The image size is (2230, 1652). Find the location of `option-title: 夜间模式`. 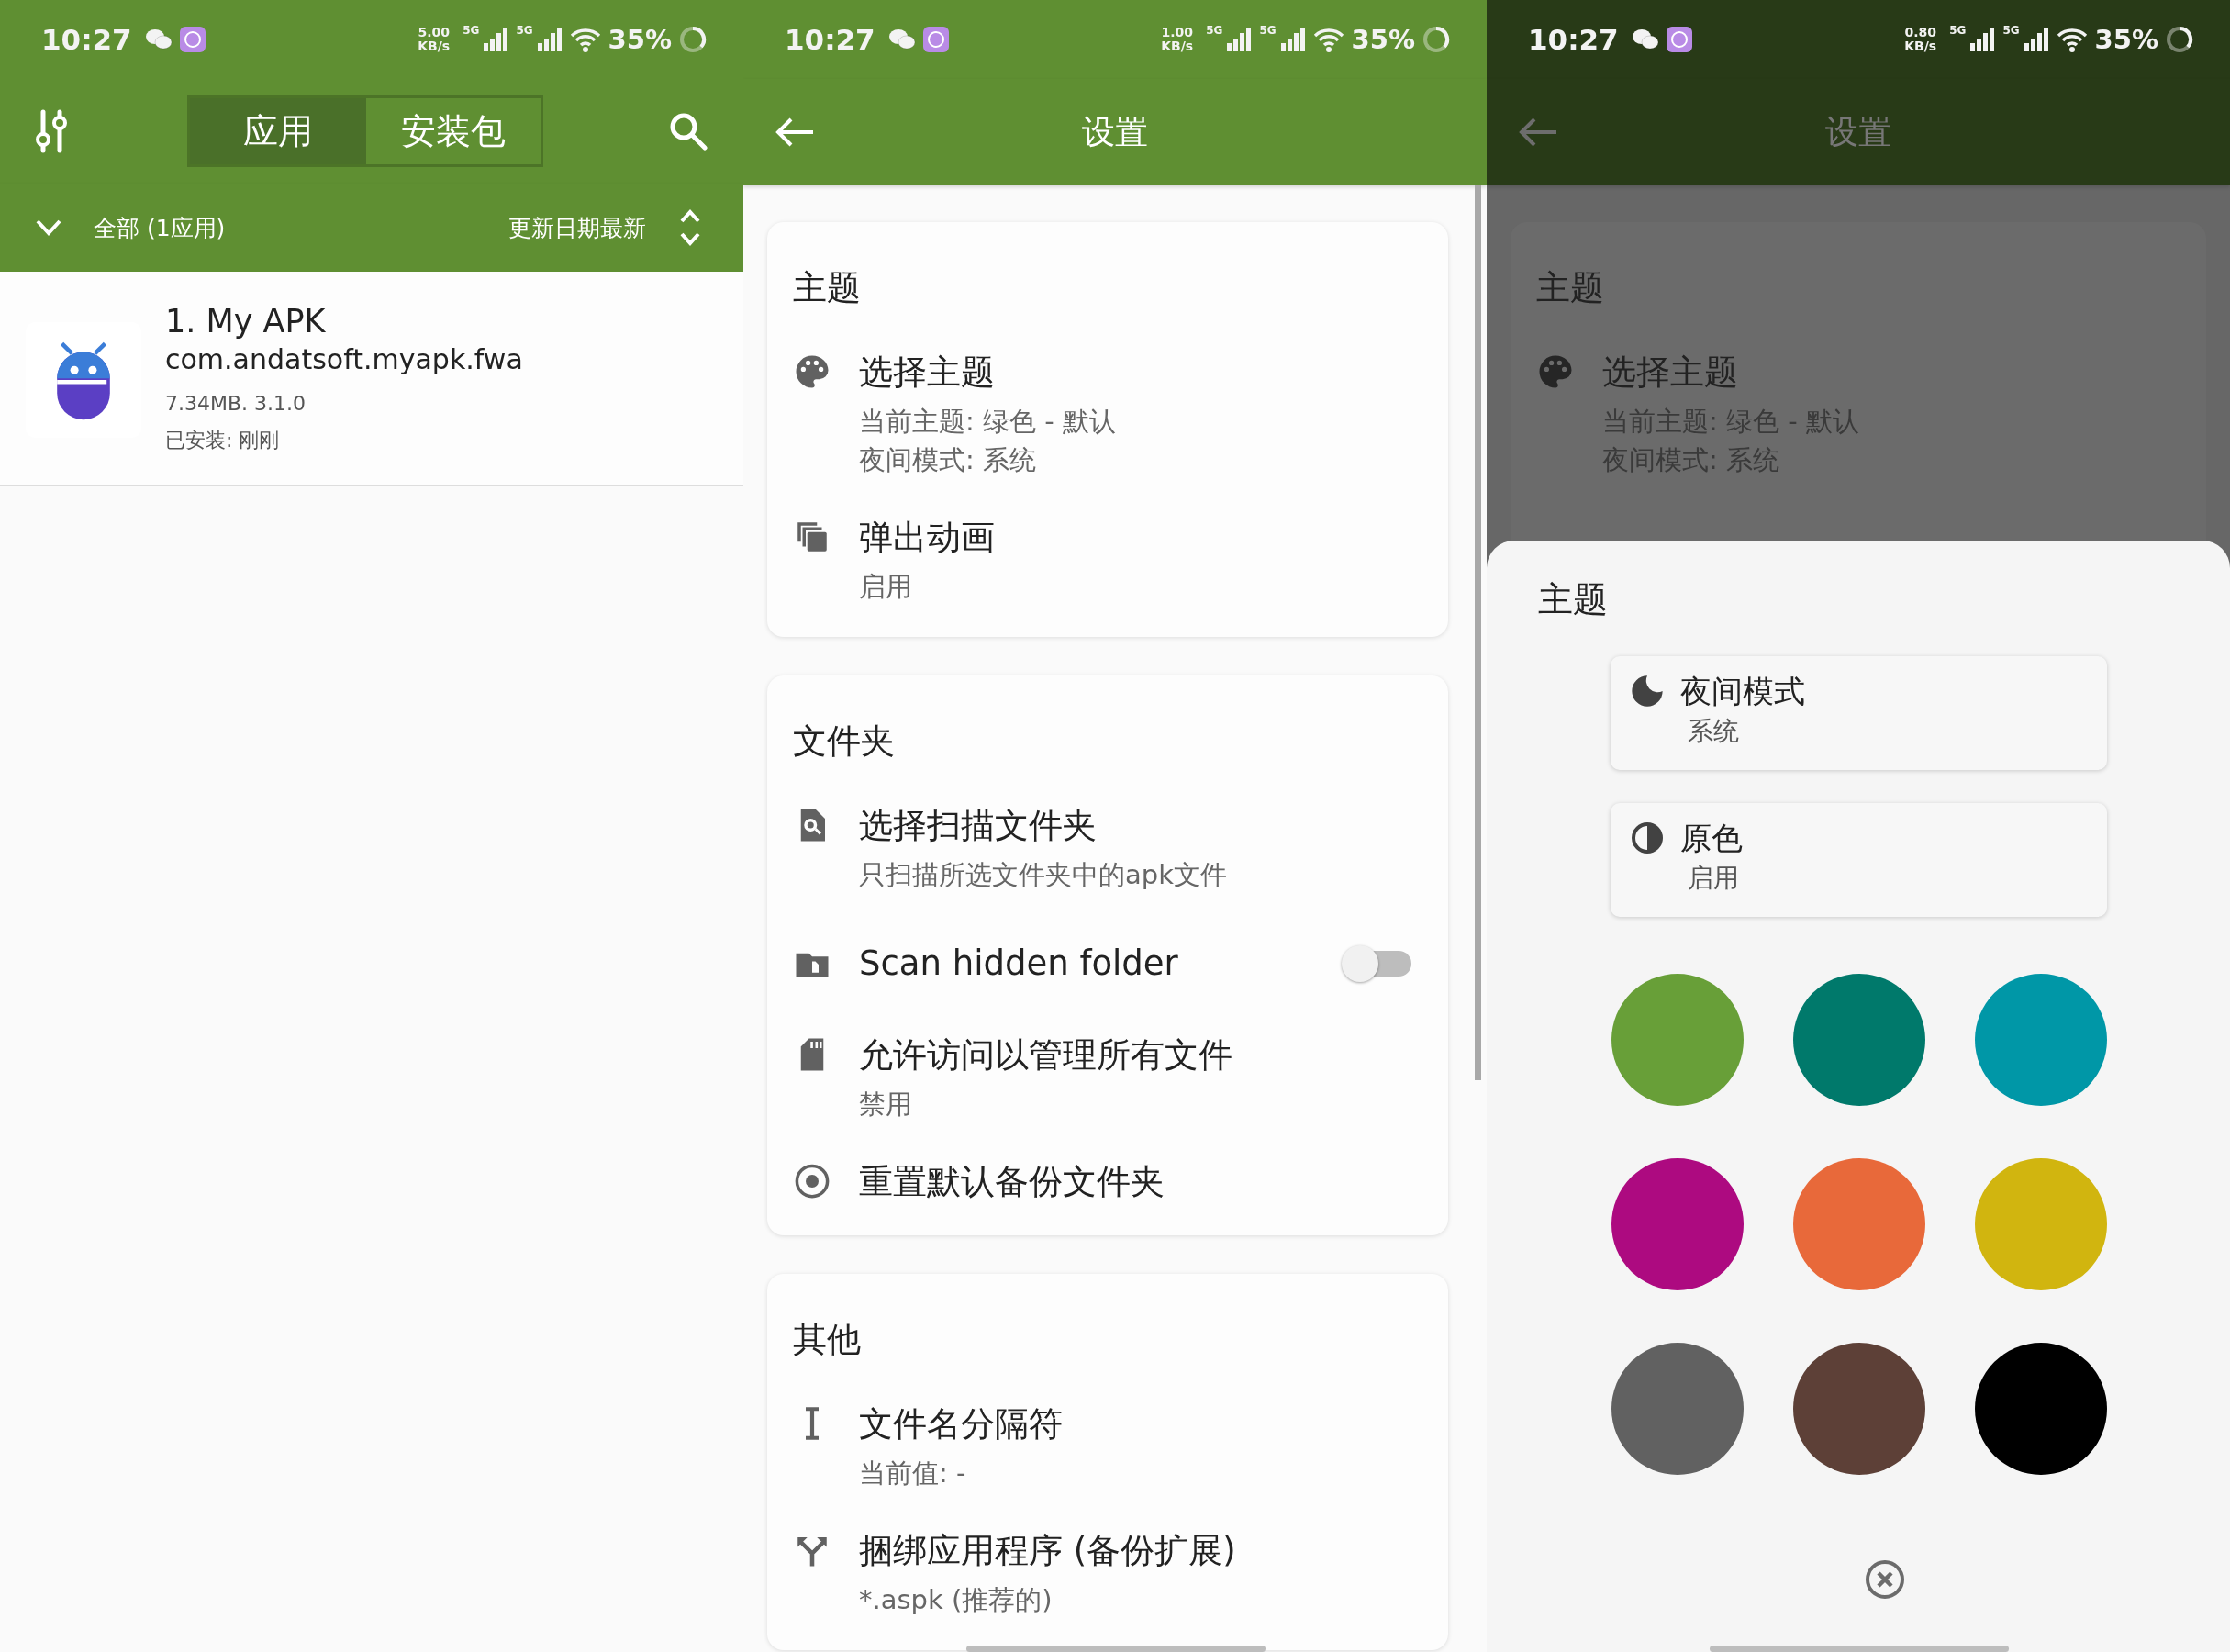

option-title: 夜间模式 is located at coordinates (1742, 692).